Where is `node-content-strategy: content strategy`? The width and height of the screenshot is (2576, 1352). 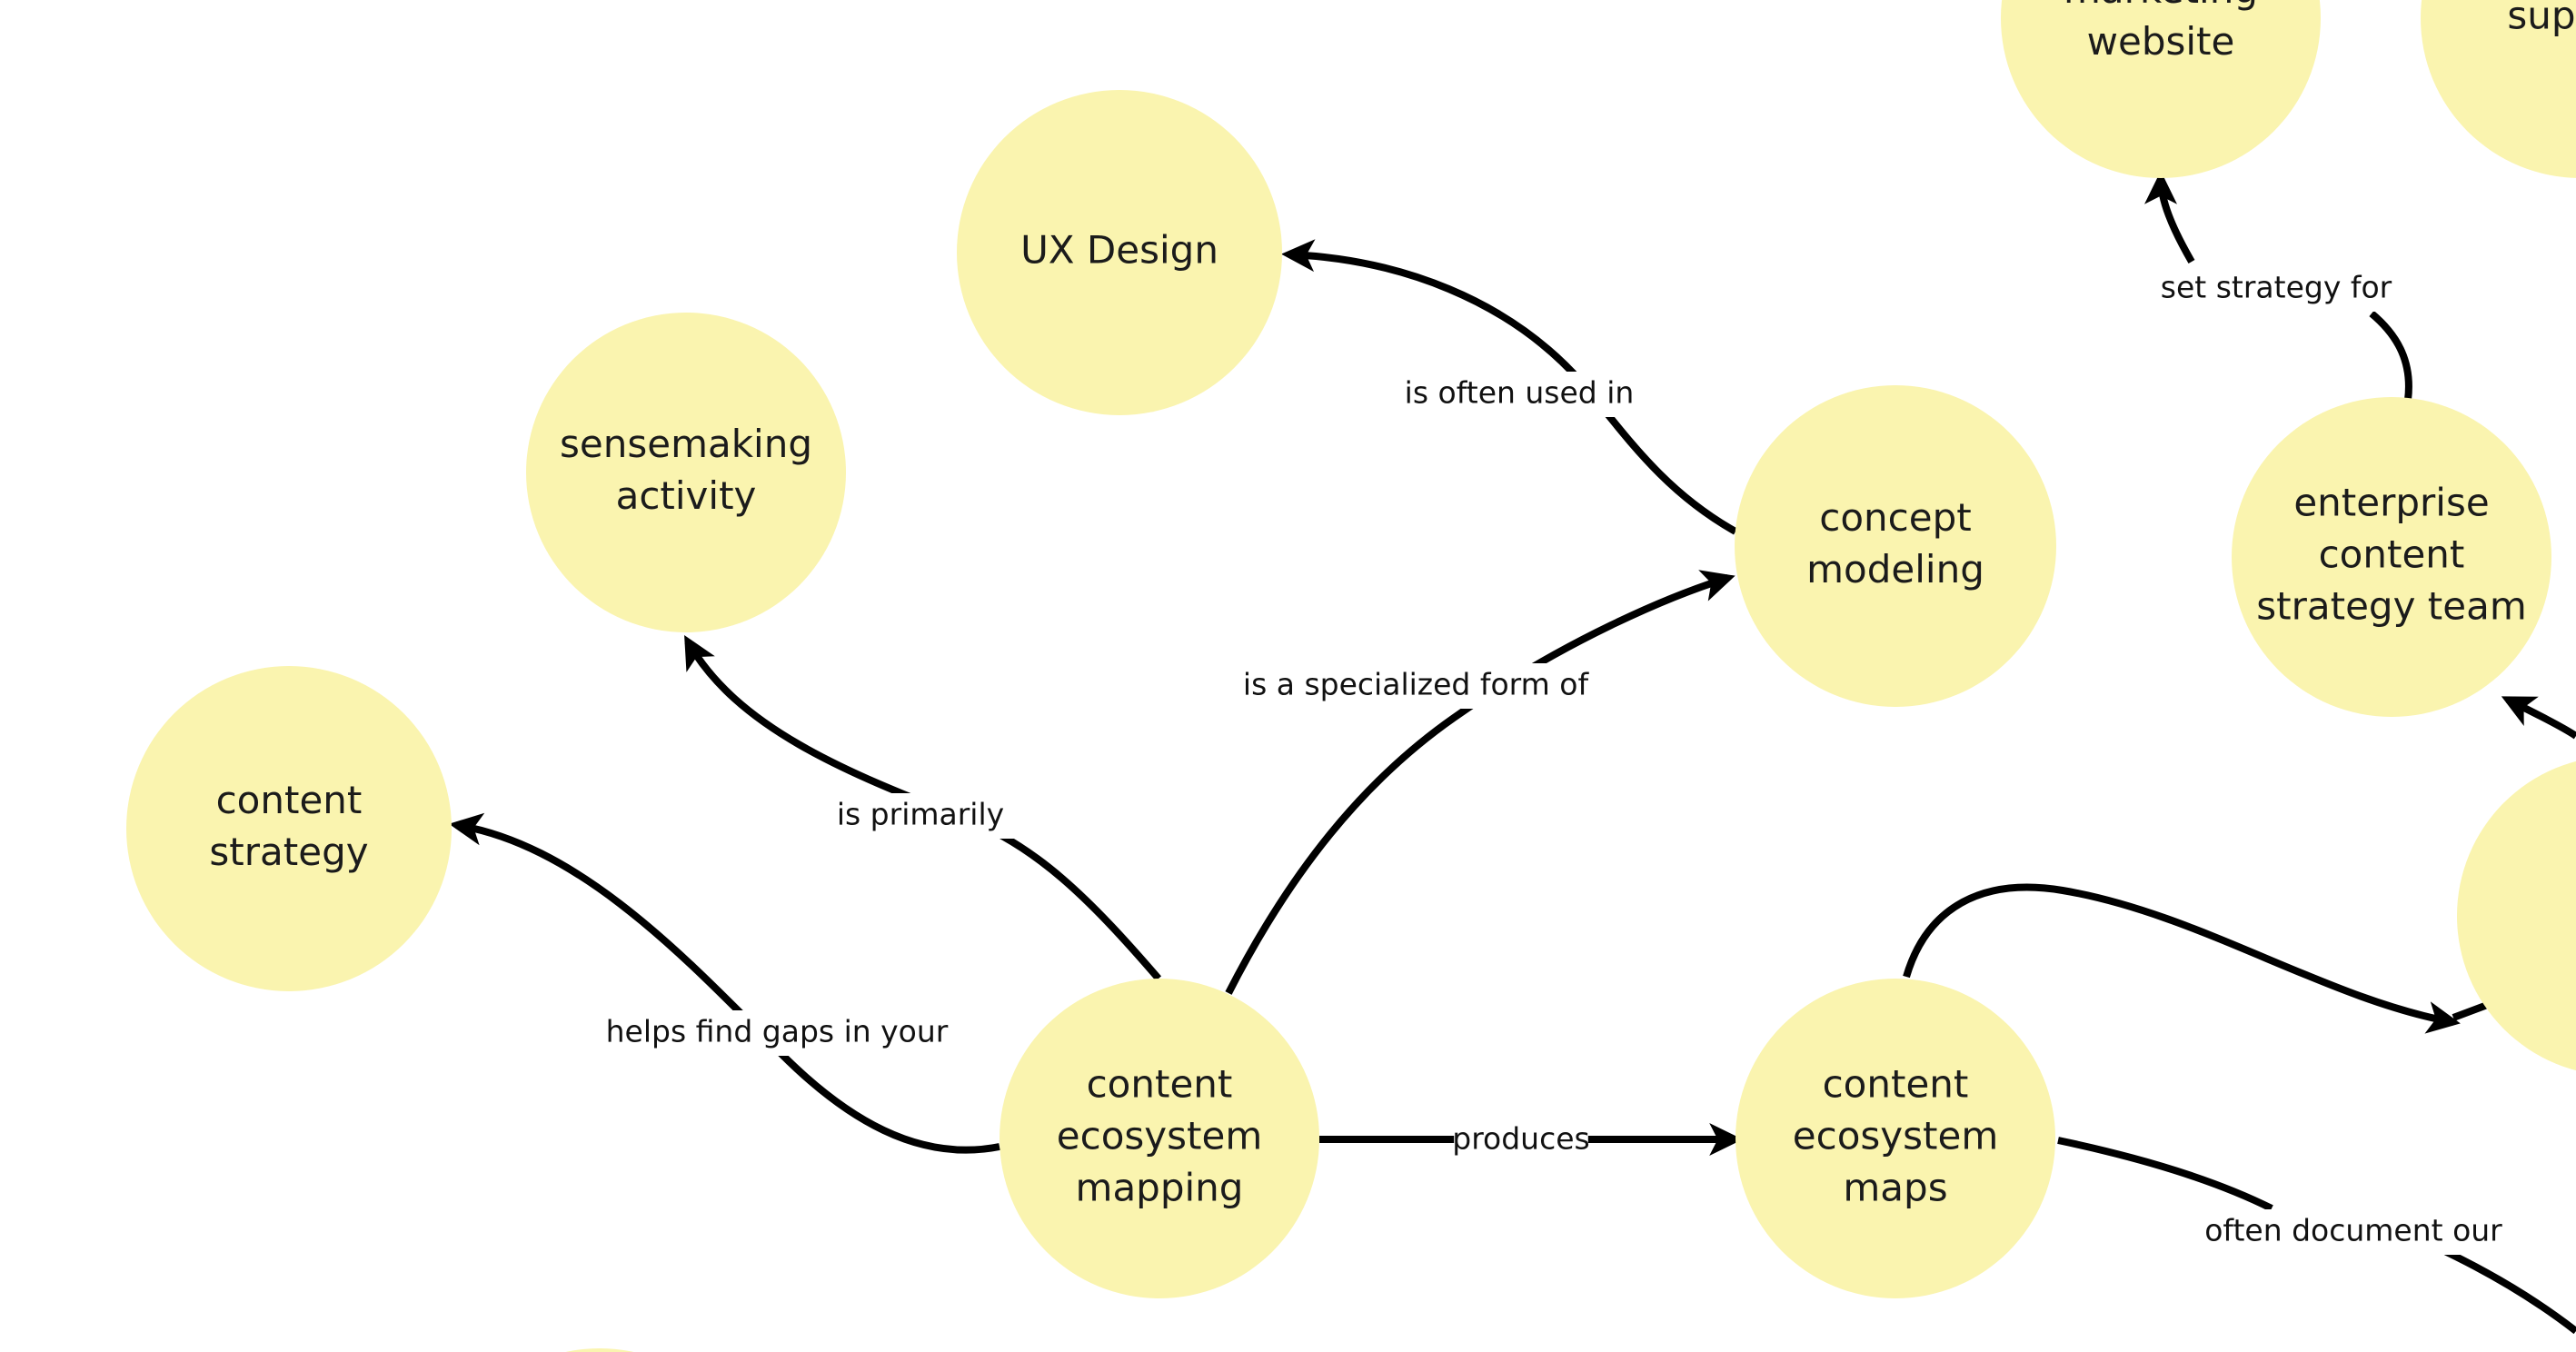
node-content-strategy: content strategy is located at coordinates (289, 828).